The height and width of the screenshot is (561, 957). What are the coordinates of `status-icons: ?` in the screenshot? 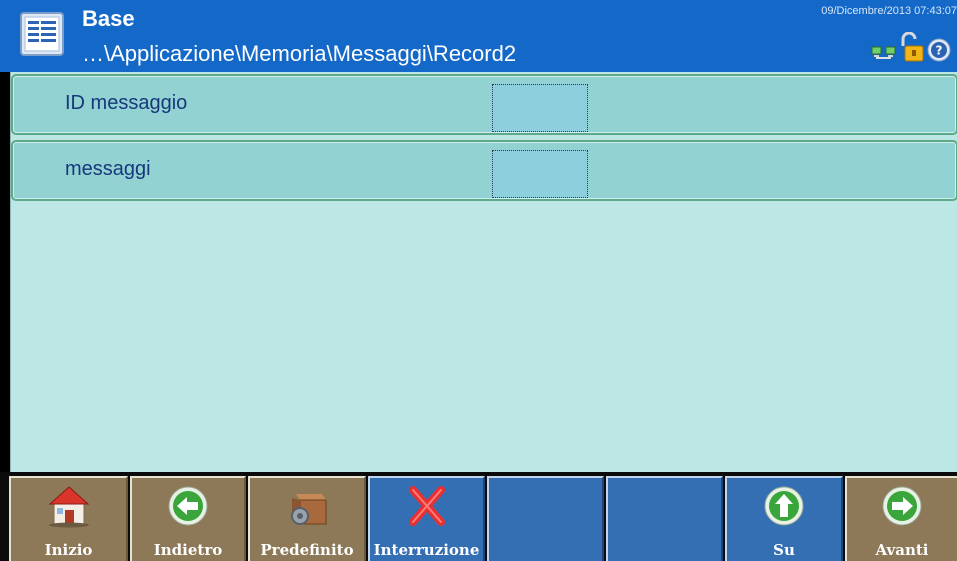 It's located at (911, 46).